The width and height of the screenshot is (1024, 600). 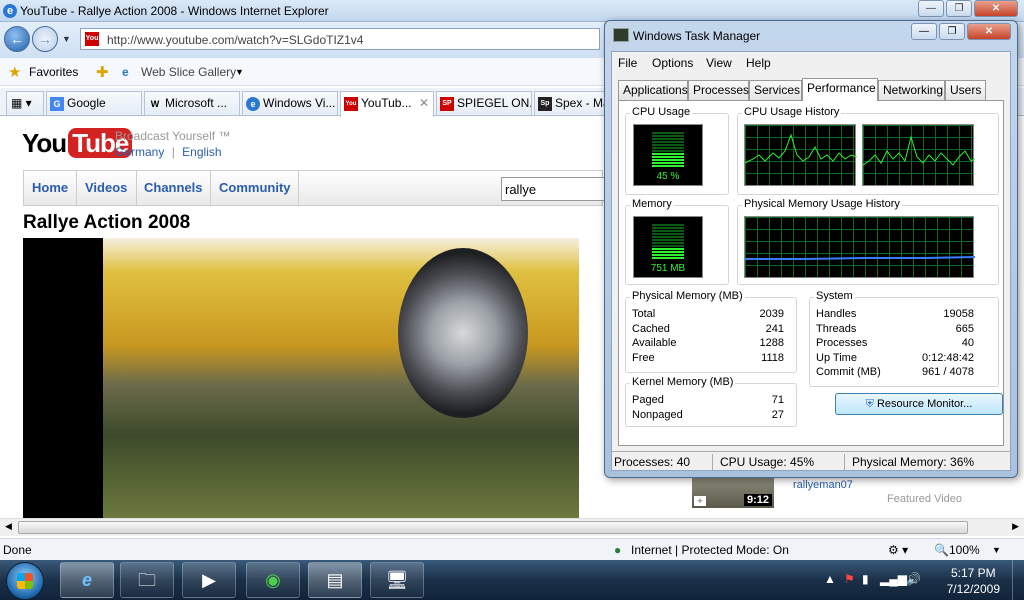 I want to click on cpu-usage-label: CPU Usage, so click(x=661, y=112).